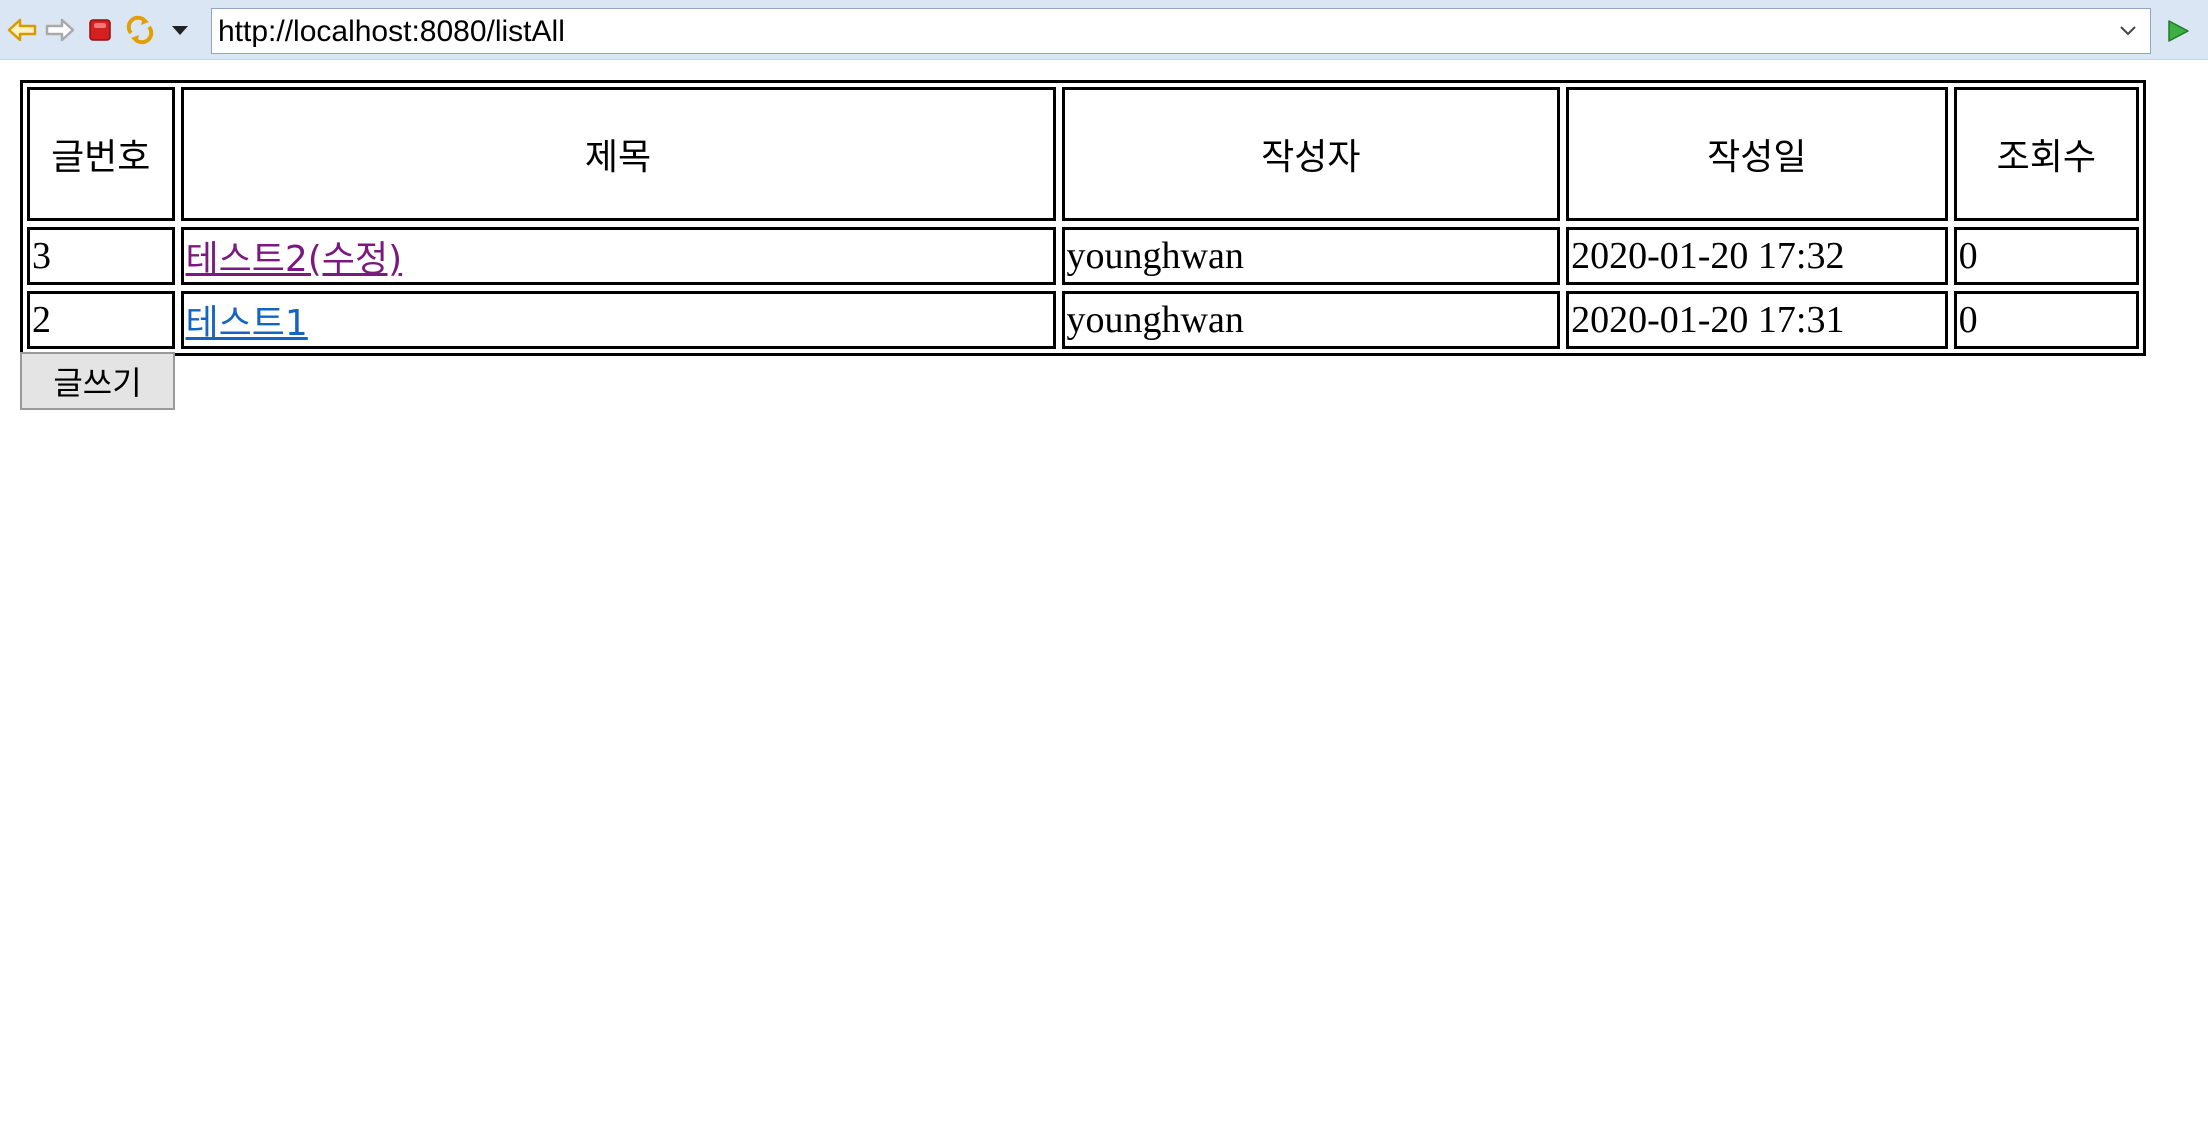  I want to click on forward-button, so click(60, 30).